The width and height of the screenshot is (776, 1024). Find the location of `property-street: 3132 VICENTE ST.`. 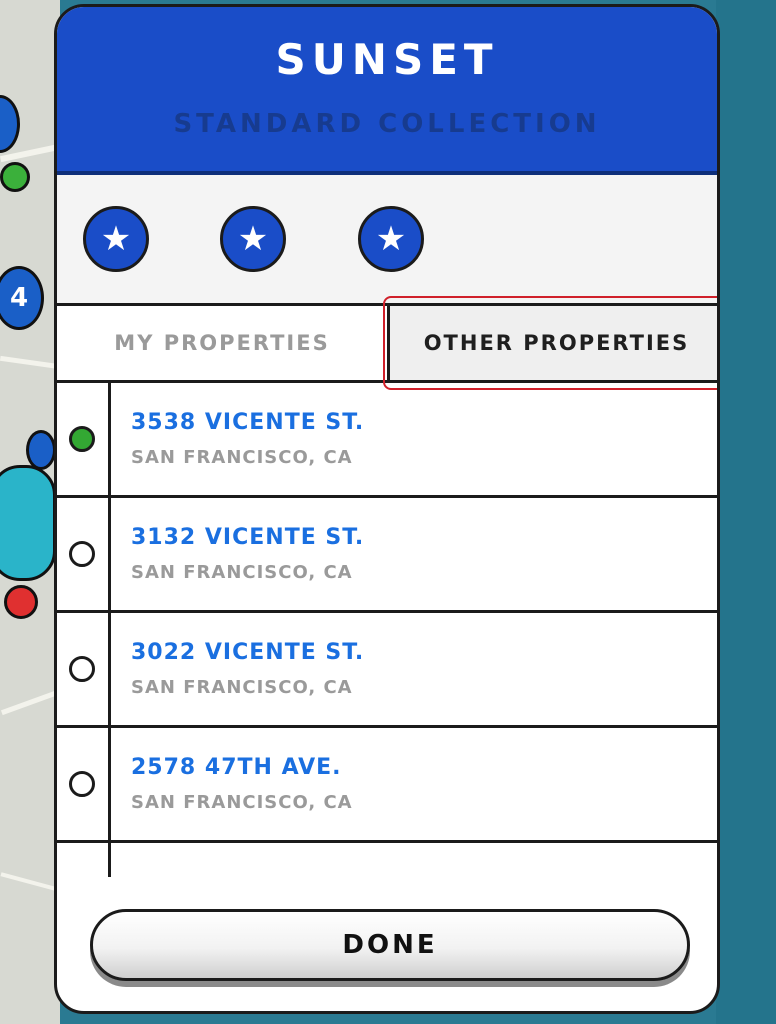

property-street: 3132 VICENTE ST. is located at coordinates (248, 537).